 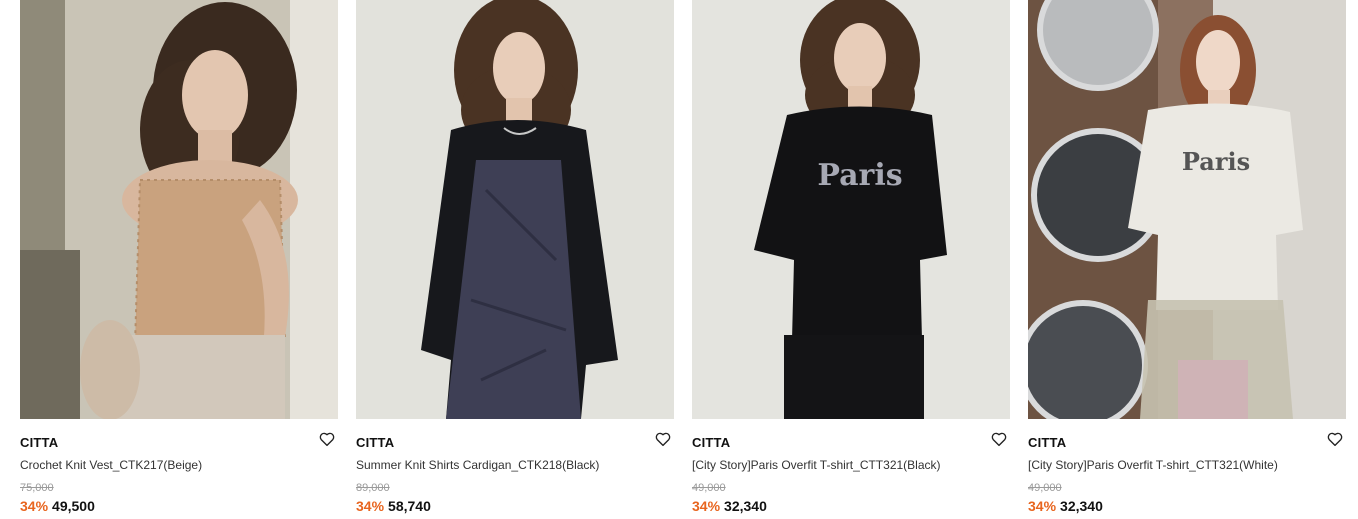 I want to click on original-price: 89,000, so click(x=373, y=488).